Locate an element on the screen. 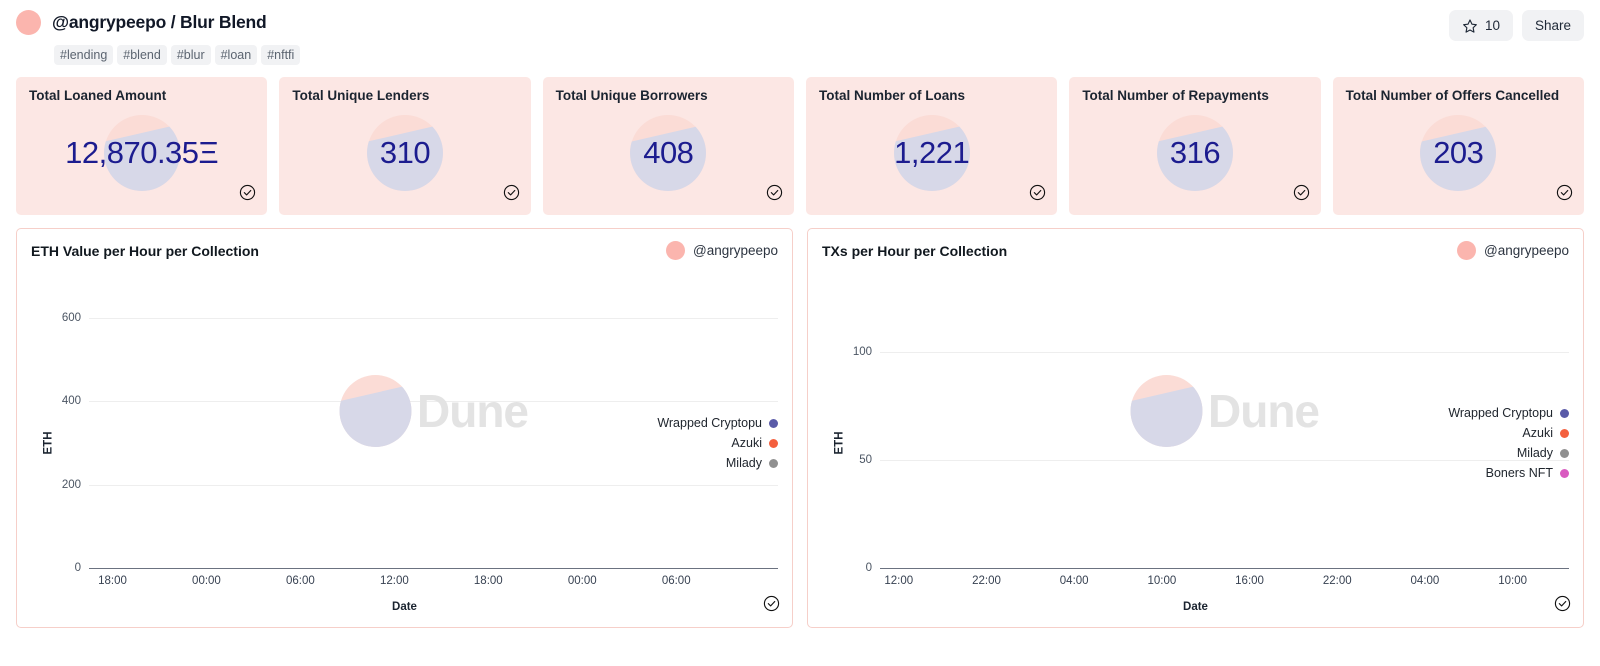 The image size is (1600, 666). legend-item: Boners NFT is located at coordinates (1527, 473).